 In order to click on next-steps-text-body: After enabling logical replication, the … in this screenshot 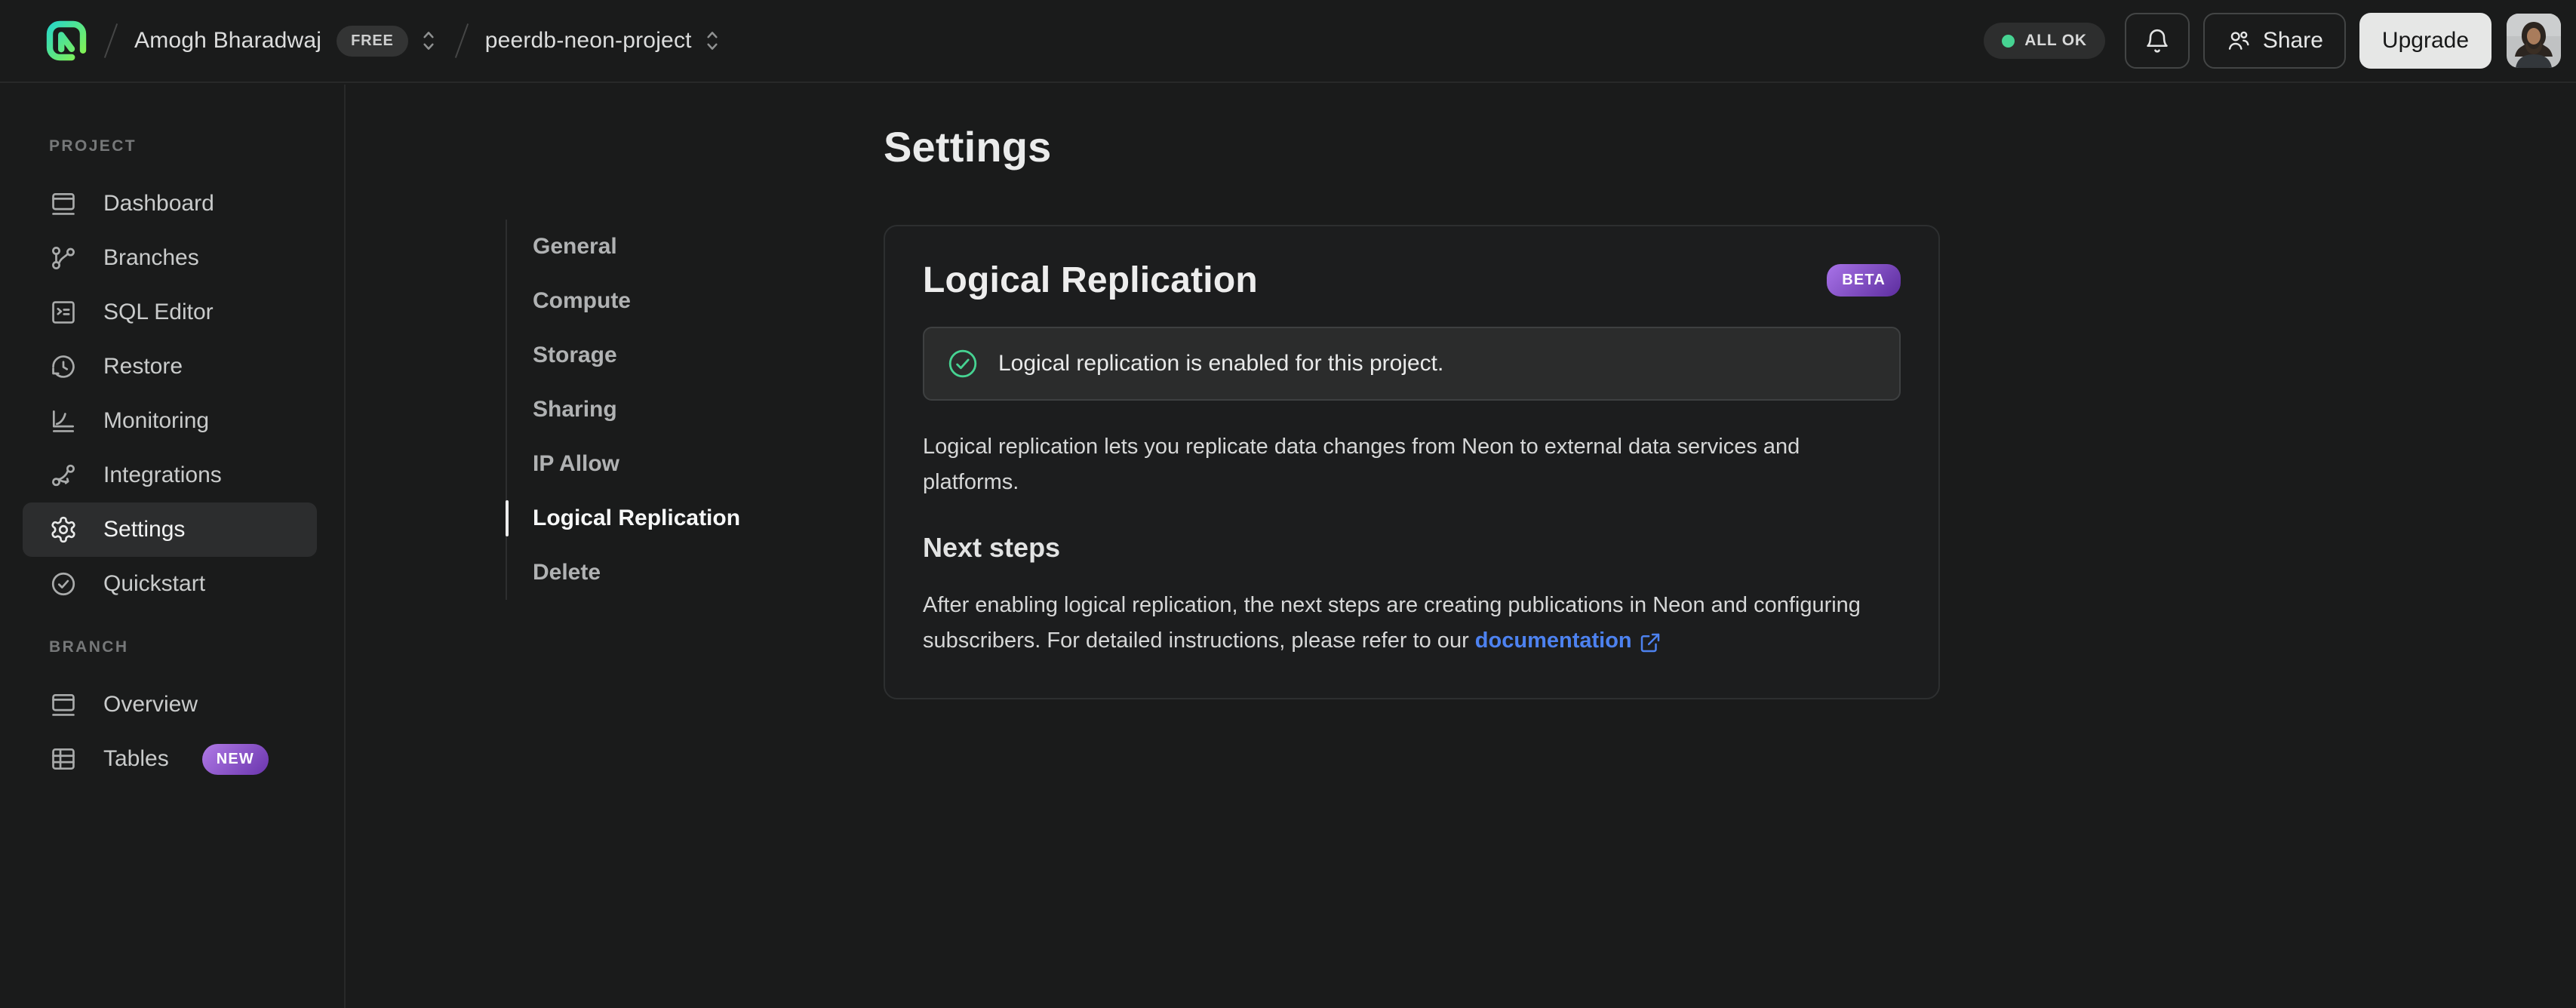, I will do `click(1392, 623)`.